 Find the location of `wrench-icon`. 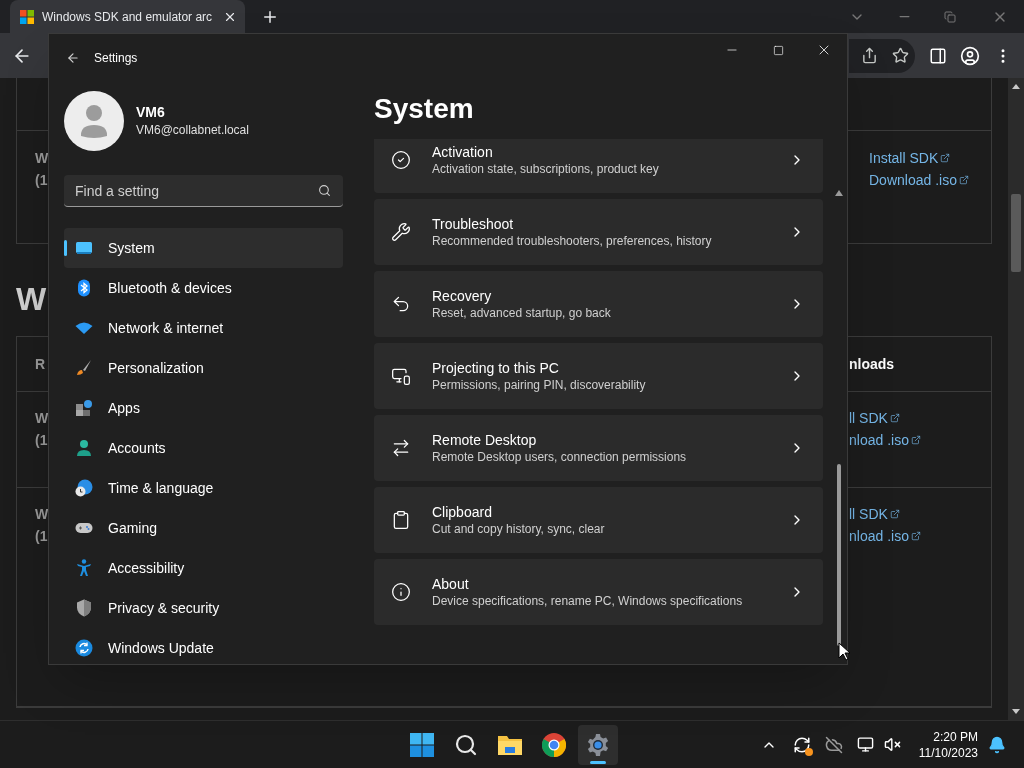

wrench-icon is located at coordinates (401, 232).